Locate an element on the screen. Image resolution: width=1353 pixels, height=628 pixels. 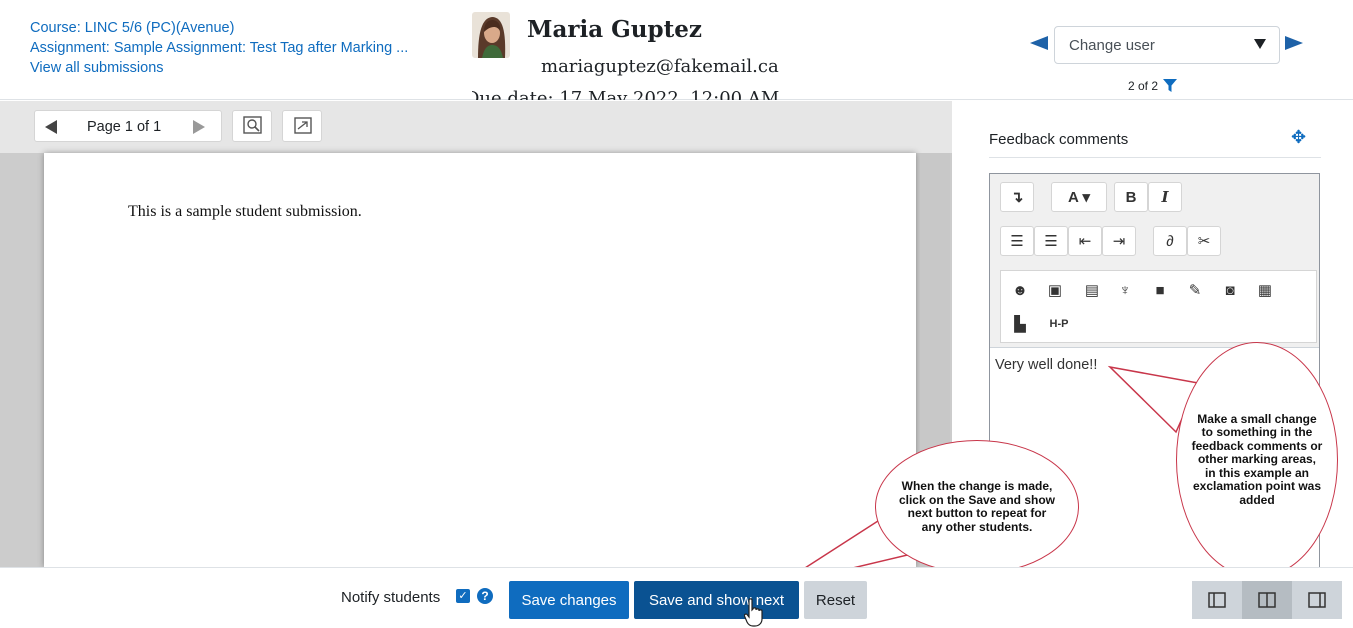
indent-icon: ⇥ is located at coordinates (1119, 241).